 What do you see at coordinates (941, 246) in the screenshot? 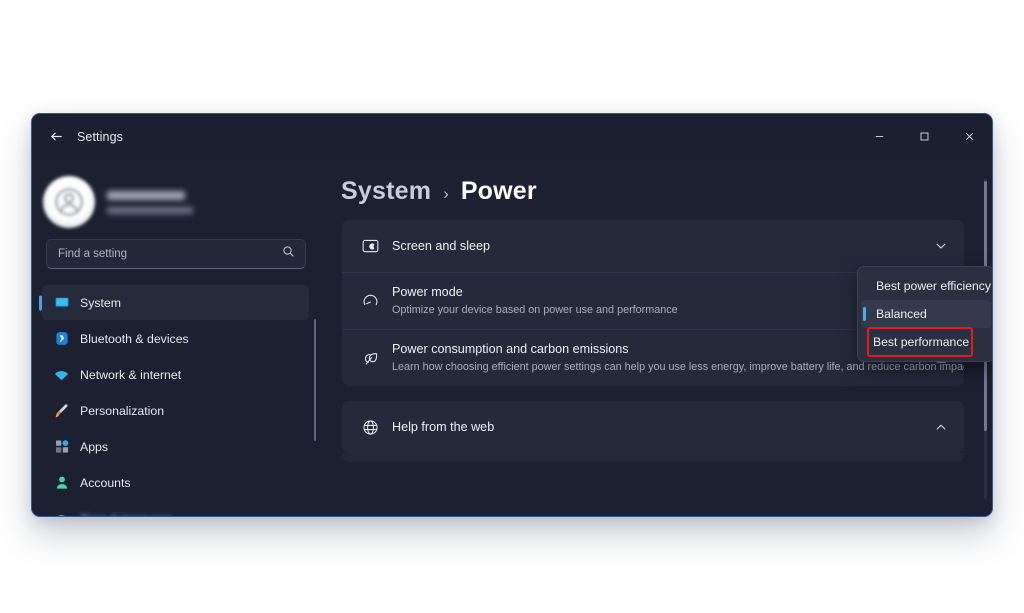
I see `chevron-down-icon` at bounding box center [941, 246].